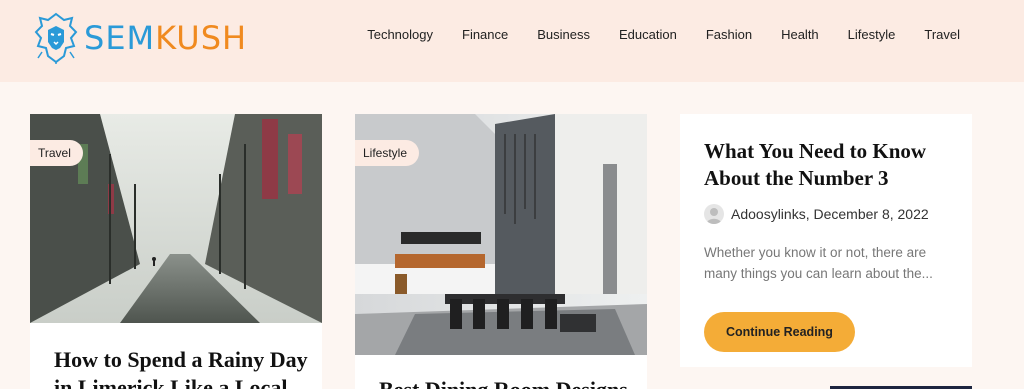 This screenshot has height=389, width=1024. Describe the element at coordinates (942, 35) in the screenshot. I see `nav-item-travel: Travel` at that location.